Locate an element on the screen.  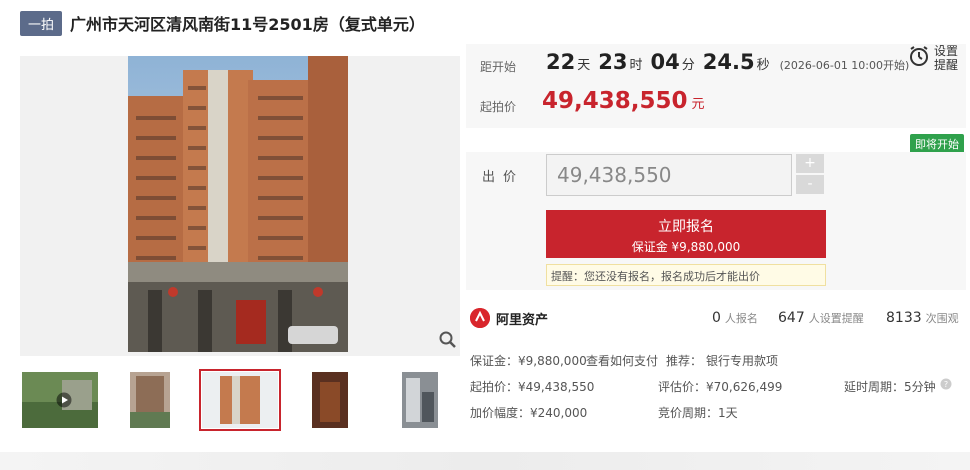
thumbnail-video is located at coordinates (60, 400).